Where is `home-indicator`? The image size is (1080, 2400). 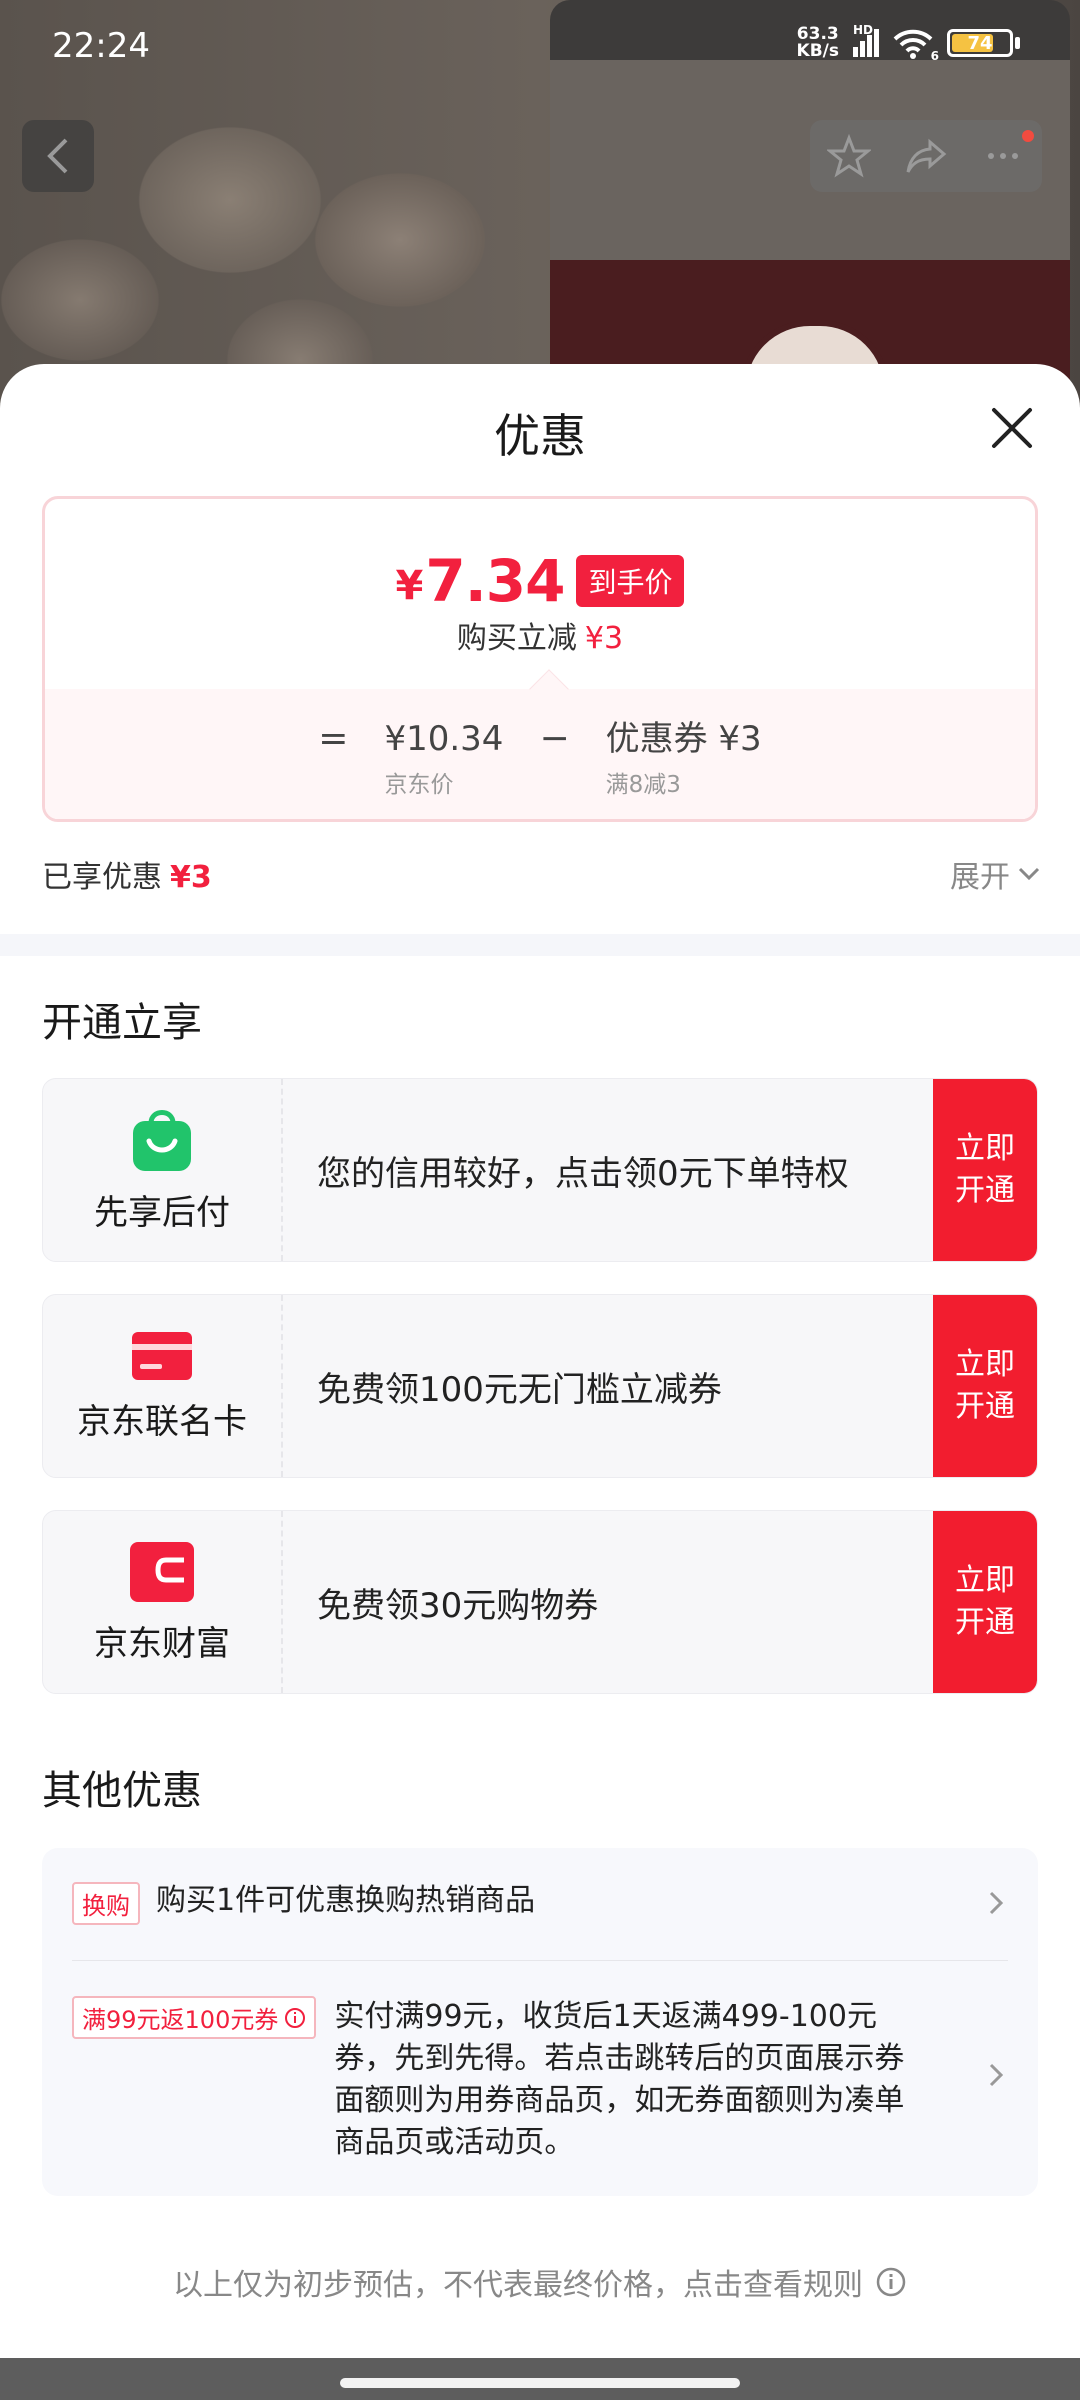 home-indicator is located at coordinates (540, 2383).